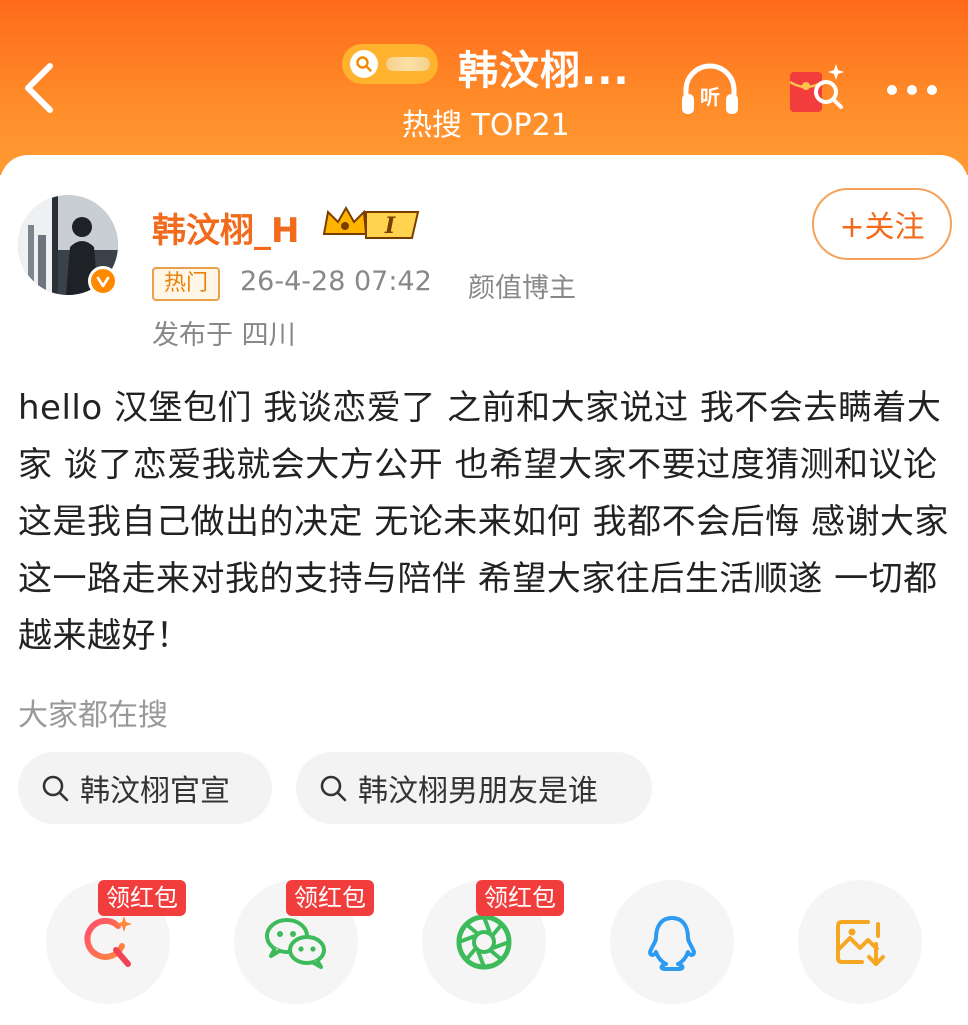 This screenshot has height=1025, width=968. Describe the element at coordinates (93, 715) in the screenshot. I see `related-search-label: 大家都在搜` at that location.